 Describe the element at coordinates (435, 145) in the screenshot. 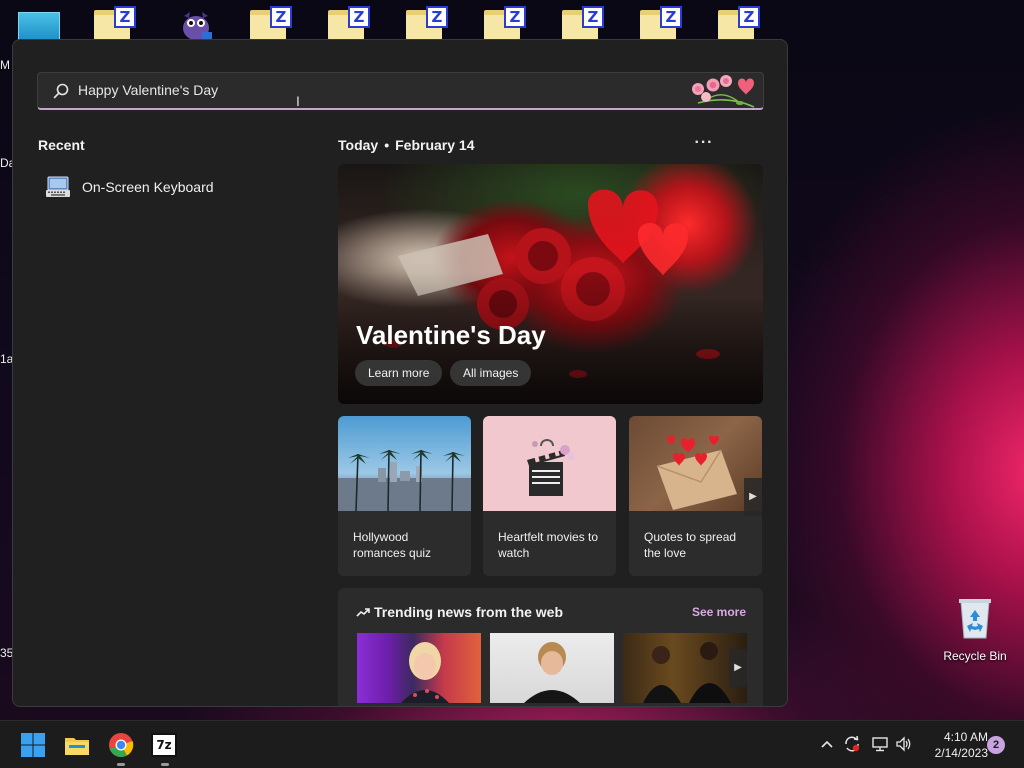

I see `today-date: February 14` at that location.